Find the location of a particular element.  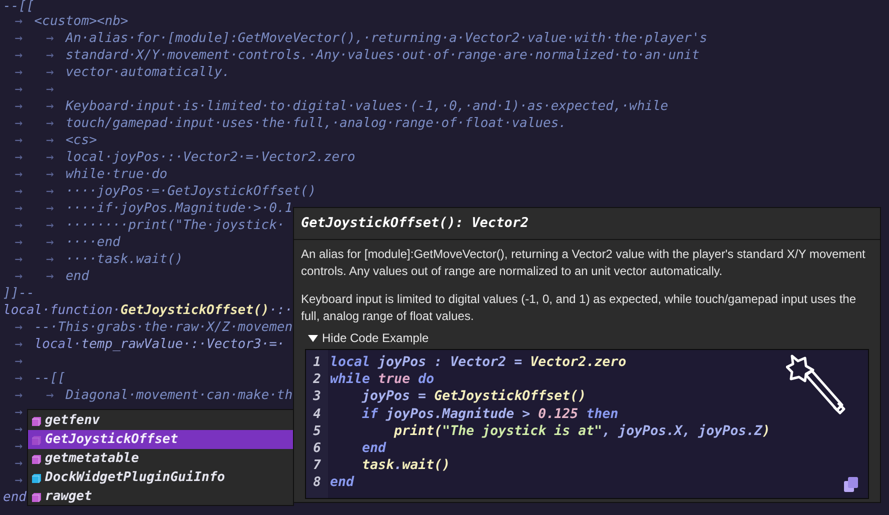

line-number: 1 is located at coordinates (317, 363).